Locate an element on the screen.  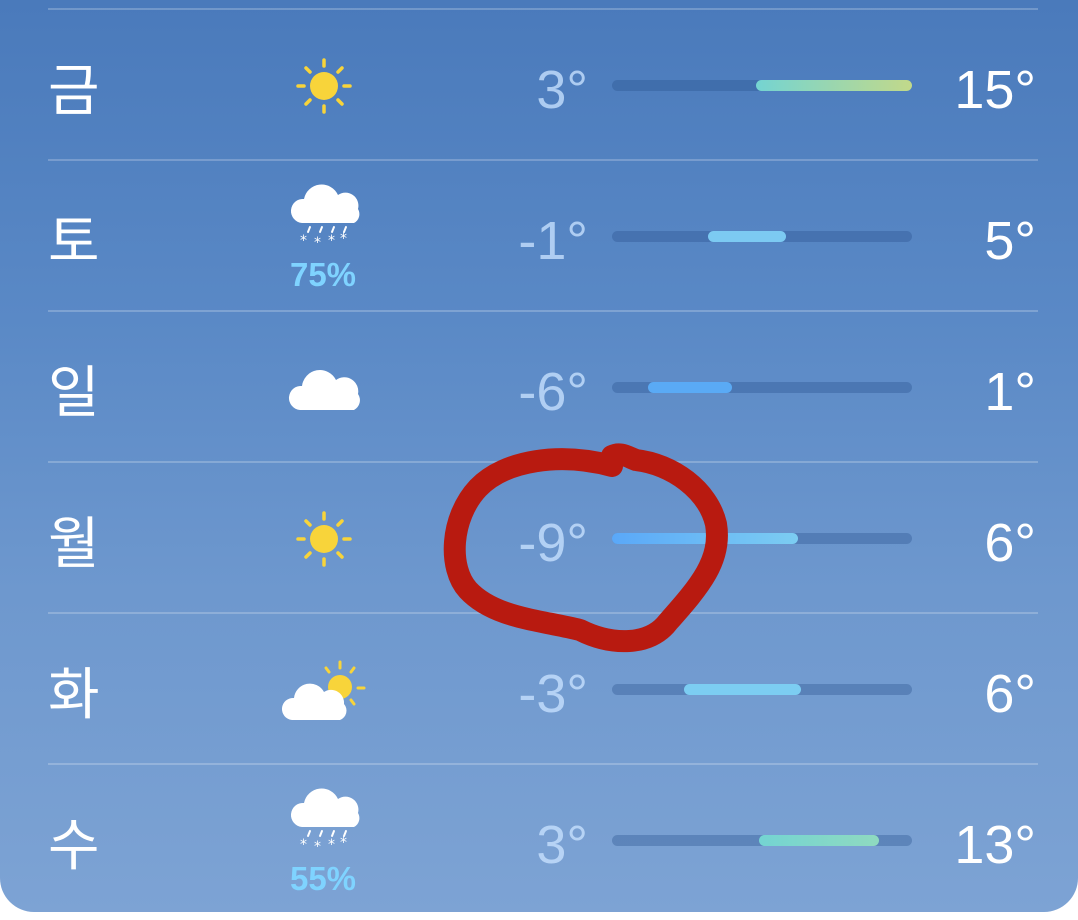
high-temp: 15° is located at coordinates (995, 90).